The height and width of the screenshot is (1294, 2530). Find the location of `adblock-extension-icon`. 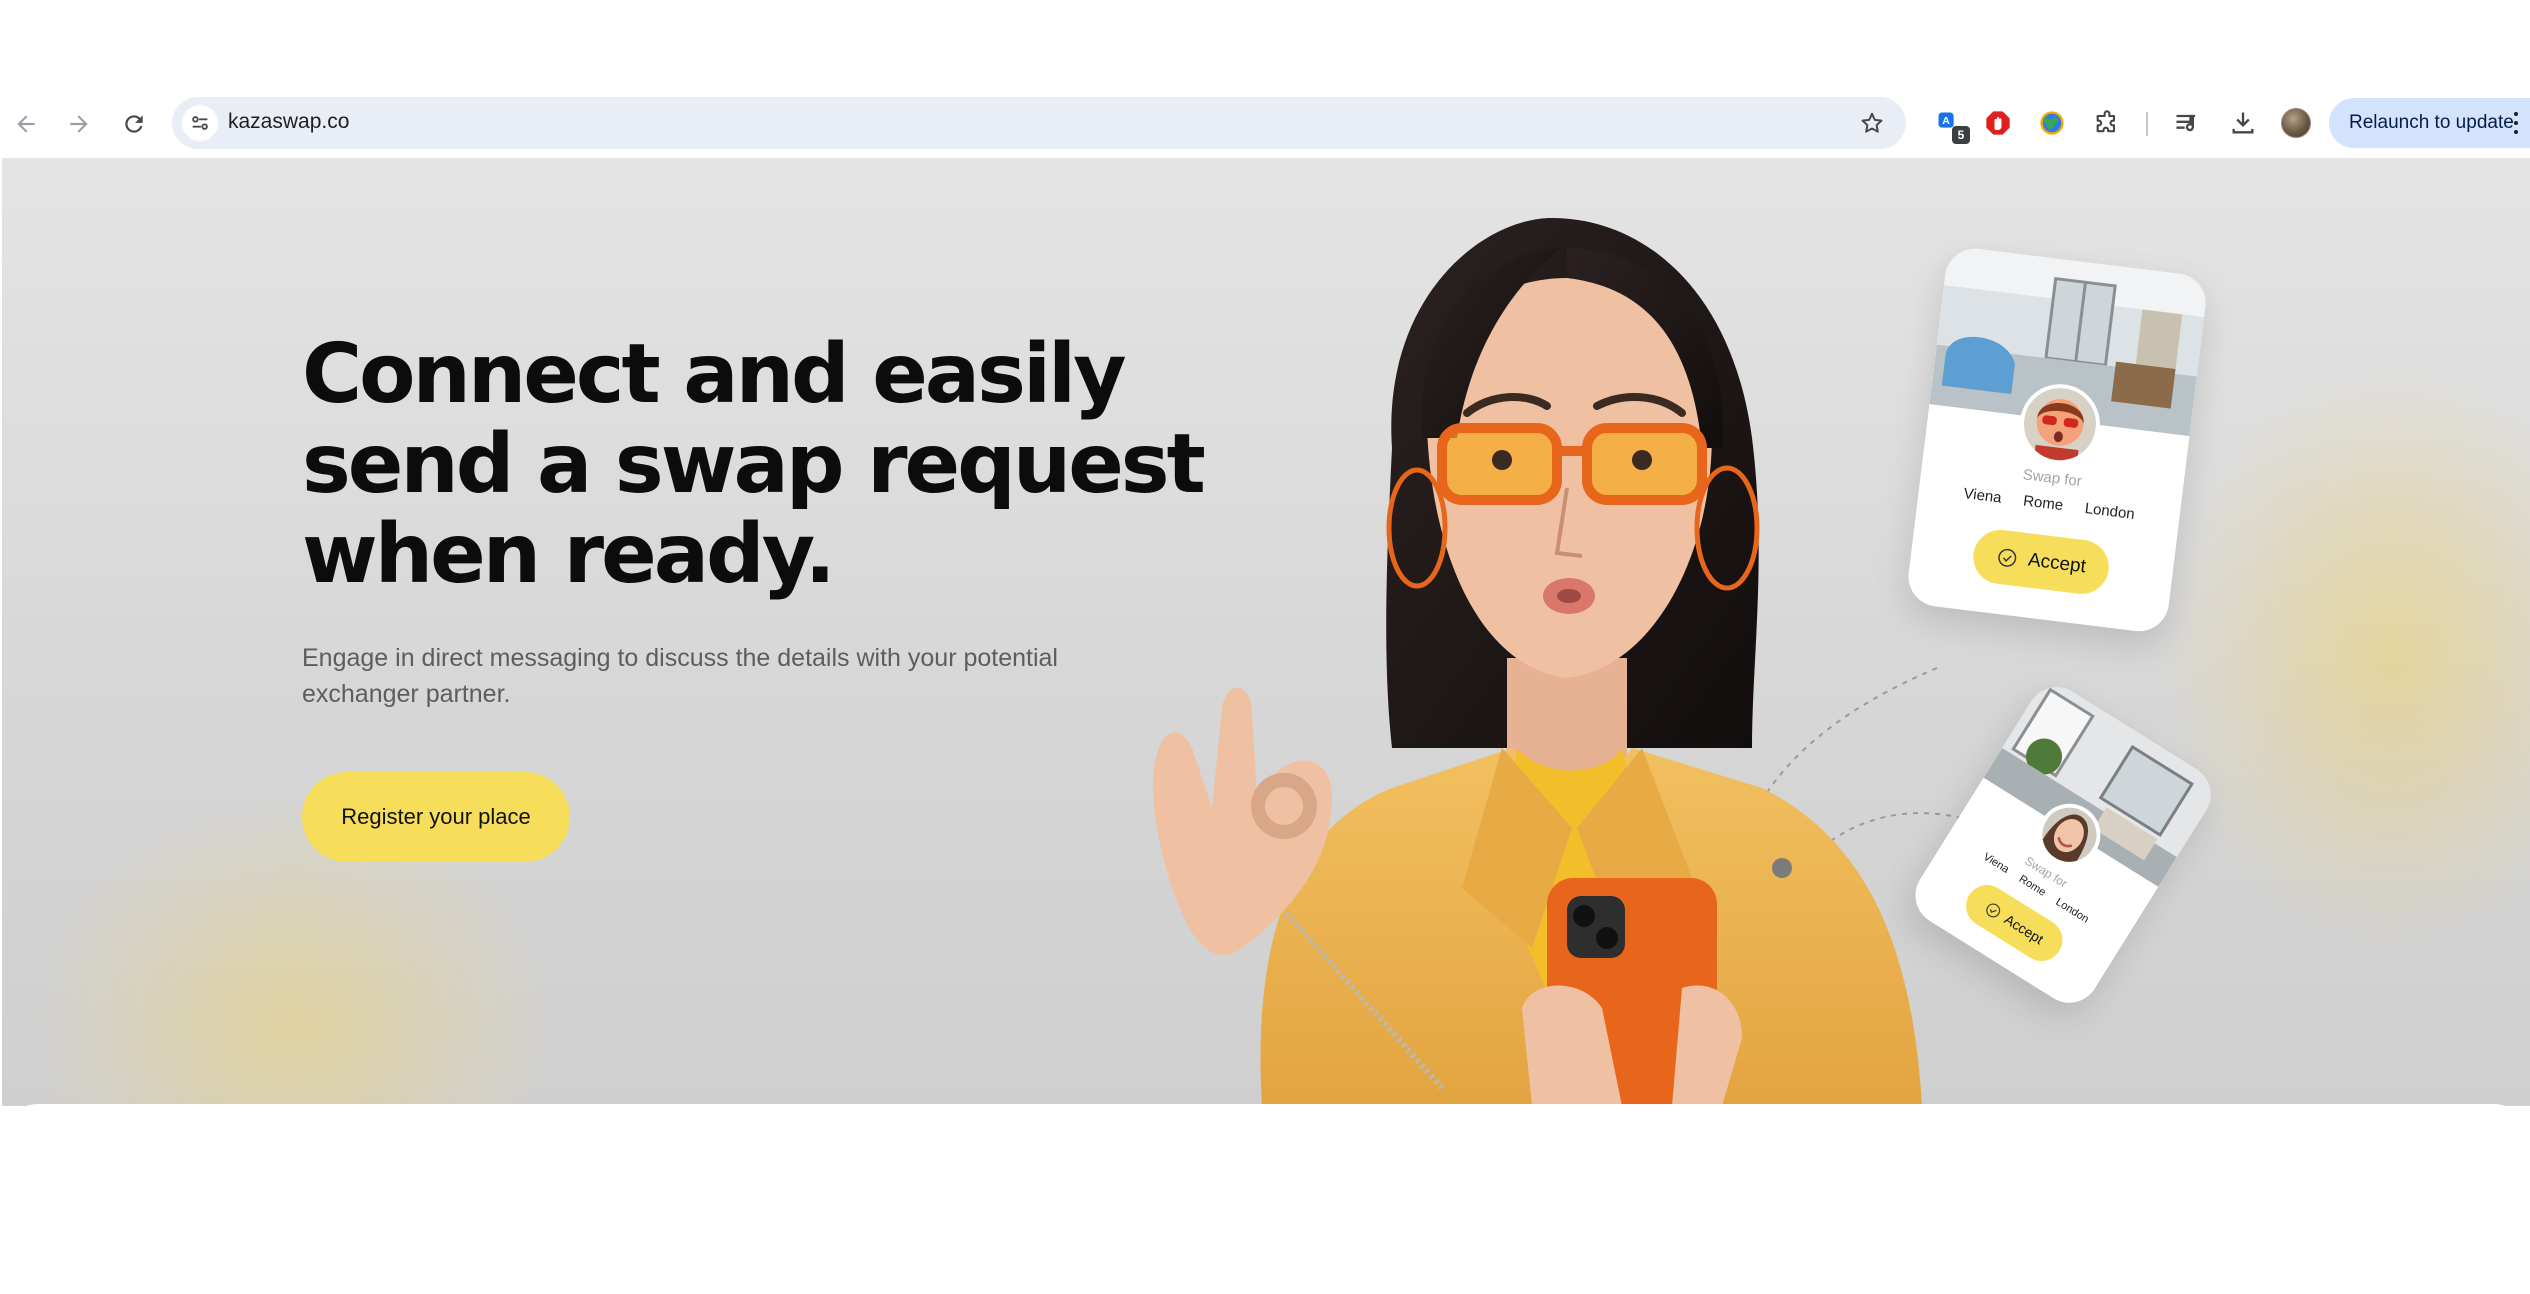

adblock-extension-icon is located at coordinates (1998, 123).